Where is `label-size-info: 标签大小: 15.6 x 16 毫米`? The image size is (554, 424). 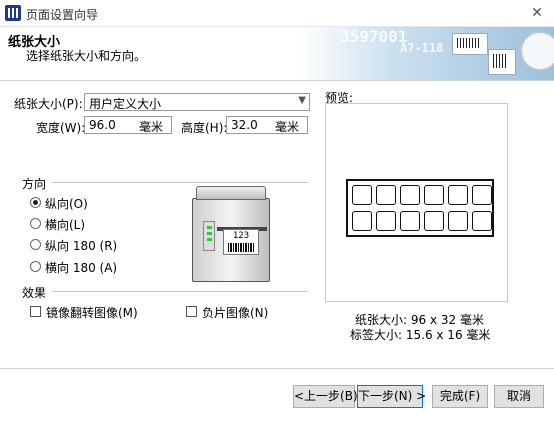 label-size-info: 标签大小: 15.6 x 16 毫米 is located at coordinates (420, 335).